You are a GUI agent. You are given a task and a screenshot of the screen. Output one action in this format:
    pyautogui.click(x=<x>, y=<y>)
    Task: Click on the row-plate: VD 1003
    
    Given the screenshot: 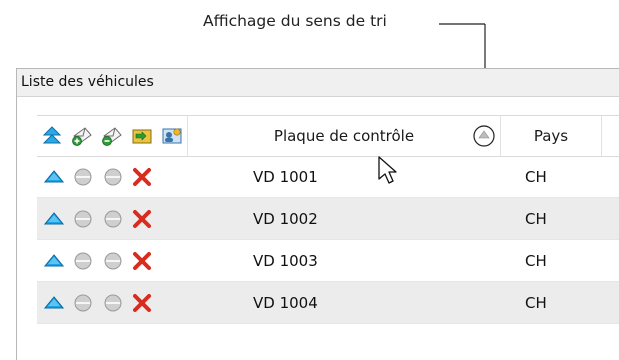 What is the action you would take?
    pyautogui.click(x=285, y=260)
    